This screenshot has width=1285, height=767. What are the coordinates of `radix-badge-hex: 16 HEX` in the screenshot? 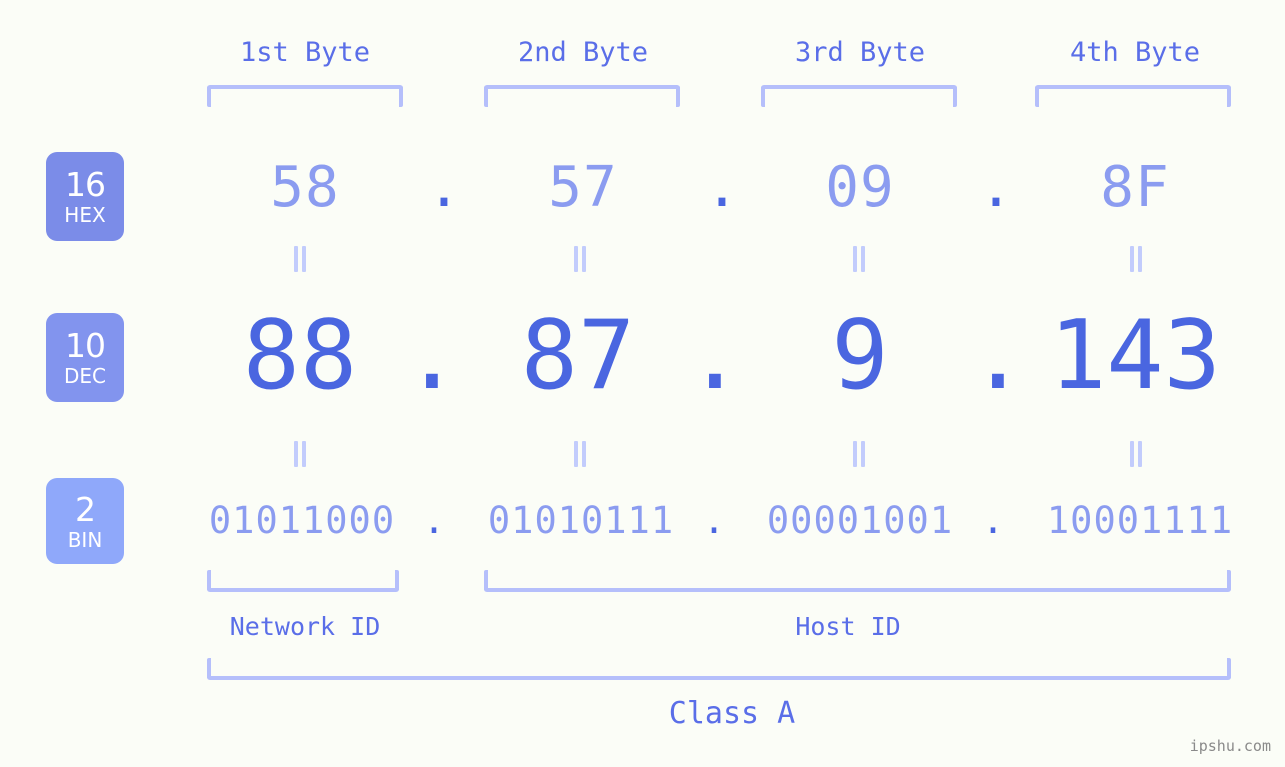 It's located at (85, 196).